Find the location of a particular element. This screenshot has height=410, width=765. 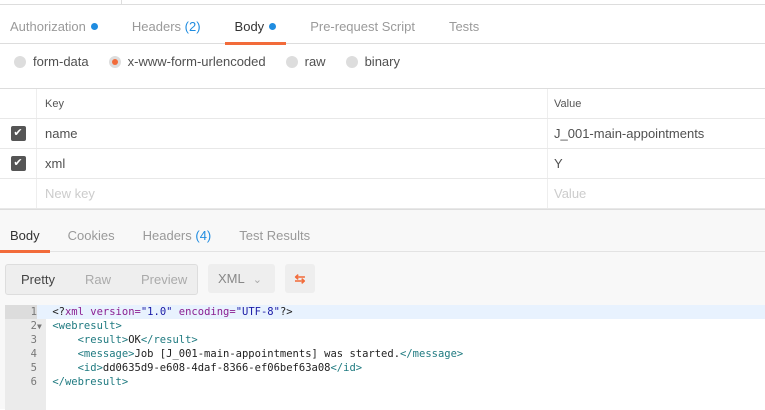

radio-form-data: form-data is located at coordinates (51, 61).